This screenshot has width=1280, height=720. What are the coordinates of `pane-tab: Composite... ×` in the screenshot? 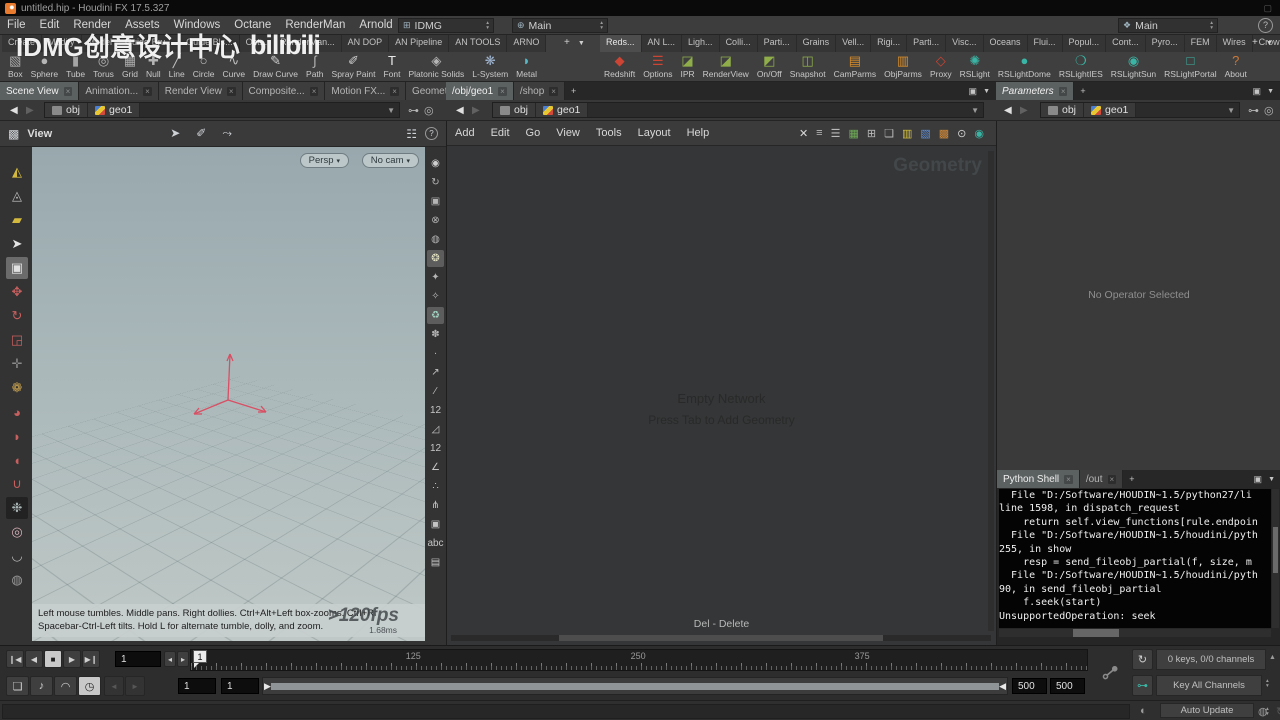 It's located at (284, 91).